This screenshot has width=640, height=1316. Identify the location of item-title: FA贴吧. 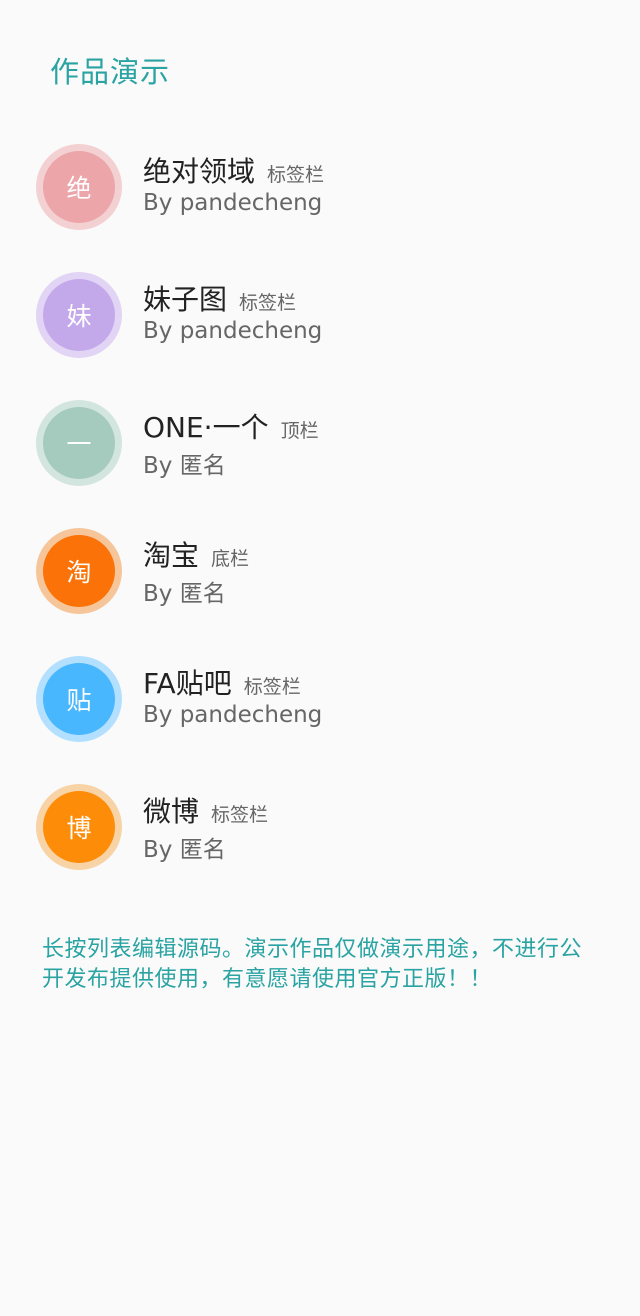
(187, 683).